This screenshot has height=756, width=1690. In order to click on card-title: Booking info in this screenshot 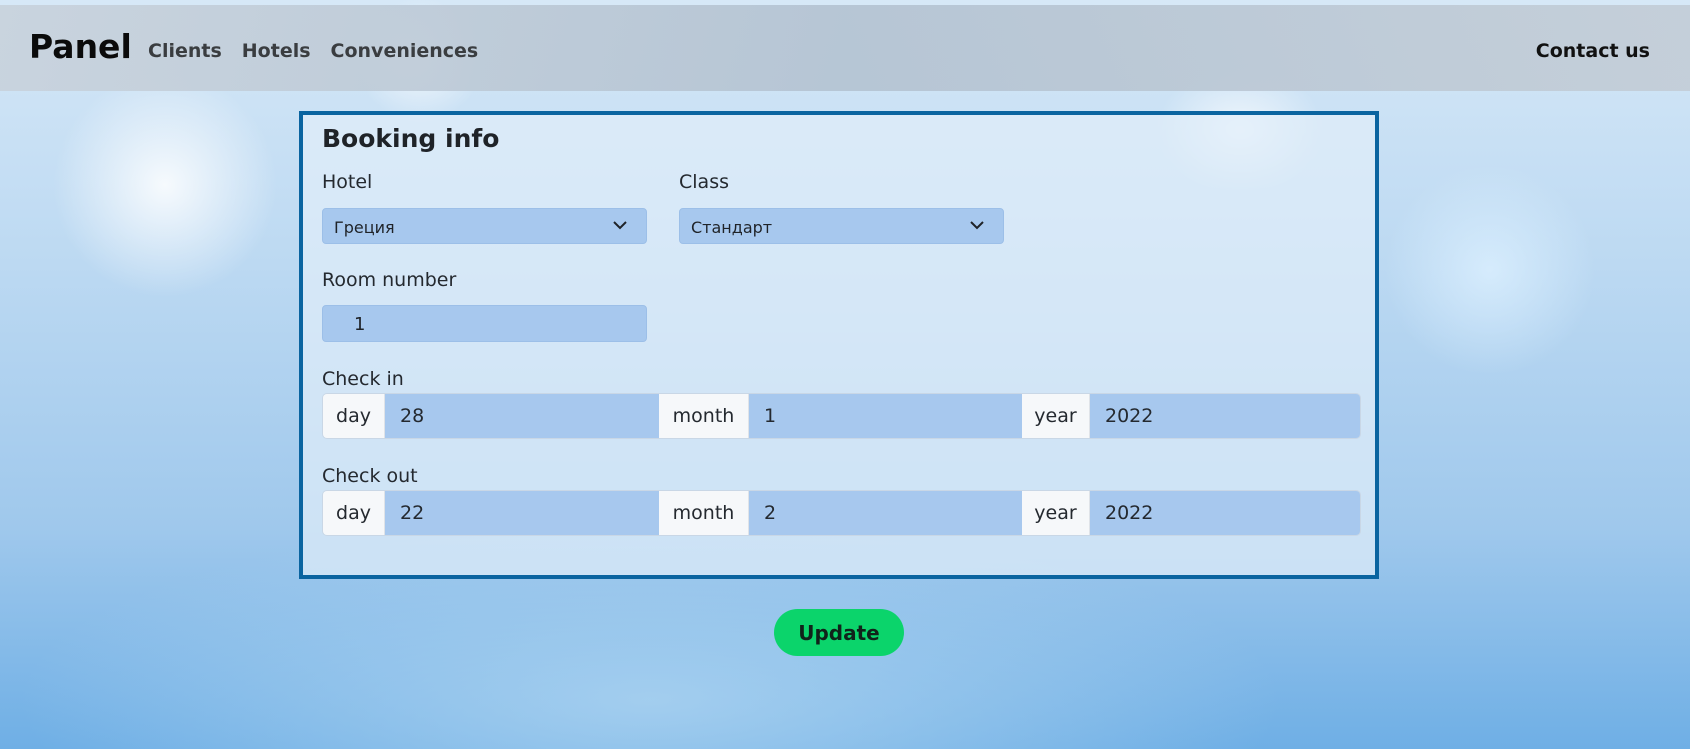, I will do `click(411, 138)`.